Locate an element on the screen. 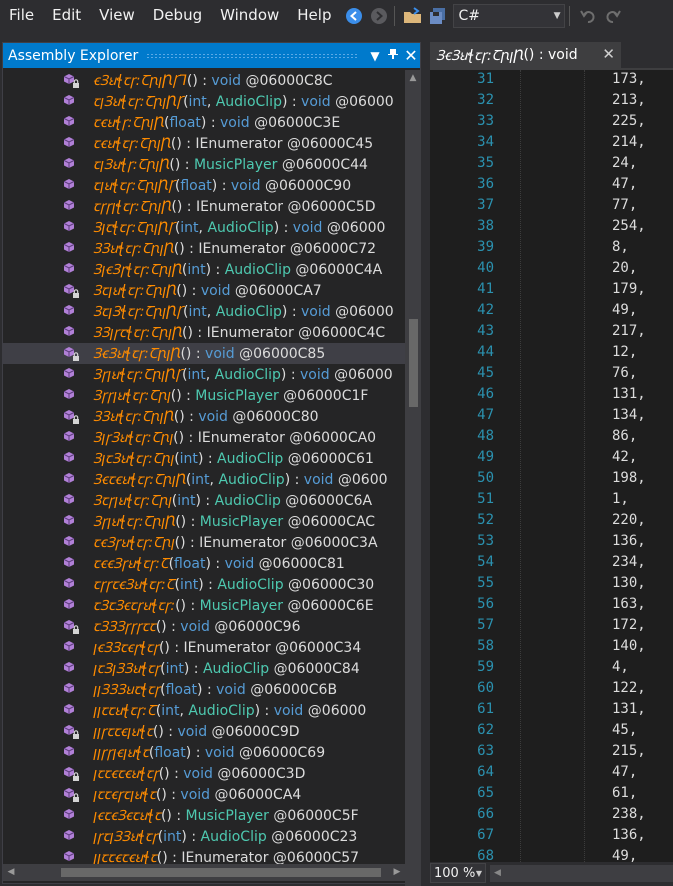 This screenshot has height=886, width=673. close-tab-icon: ✕ is located at coordinates (608, 54).